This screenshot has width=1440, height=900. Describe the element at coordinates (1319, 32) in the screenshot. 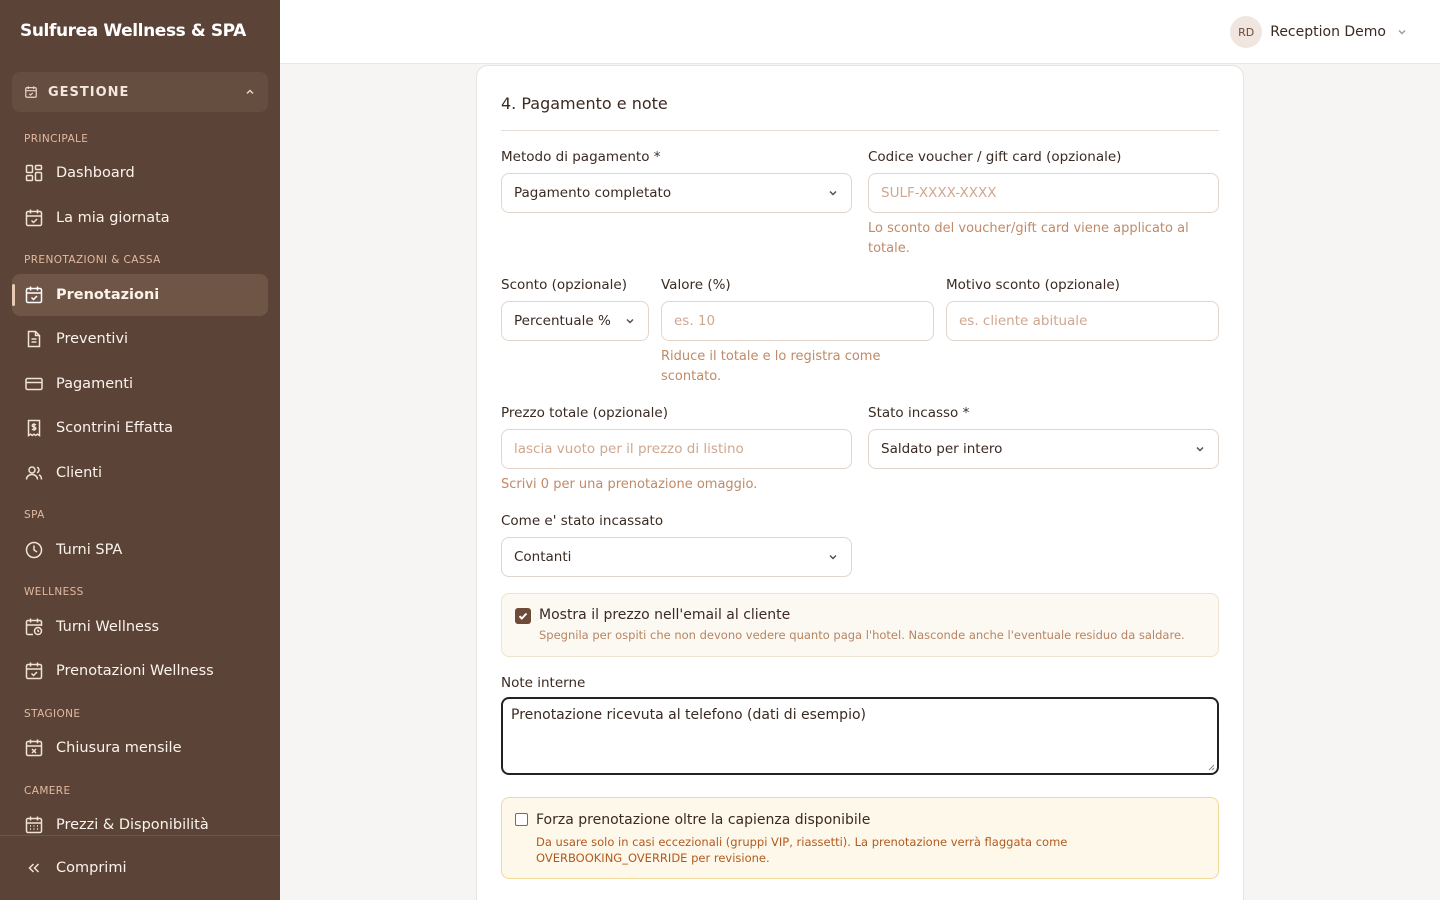

I see `user-menu: RD Reception Demo` at that location.